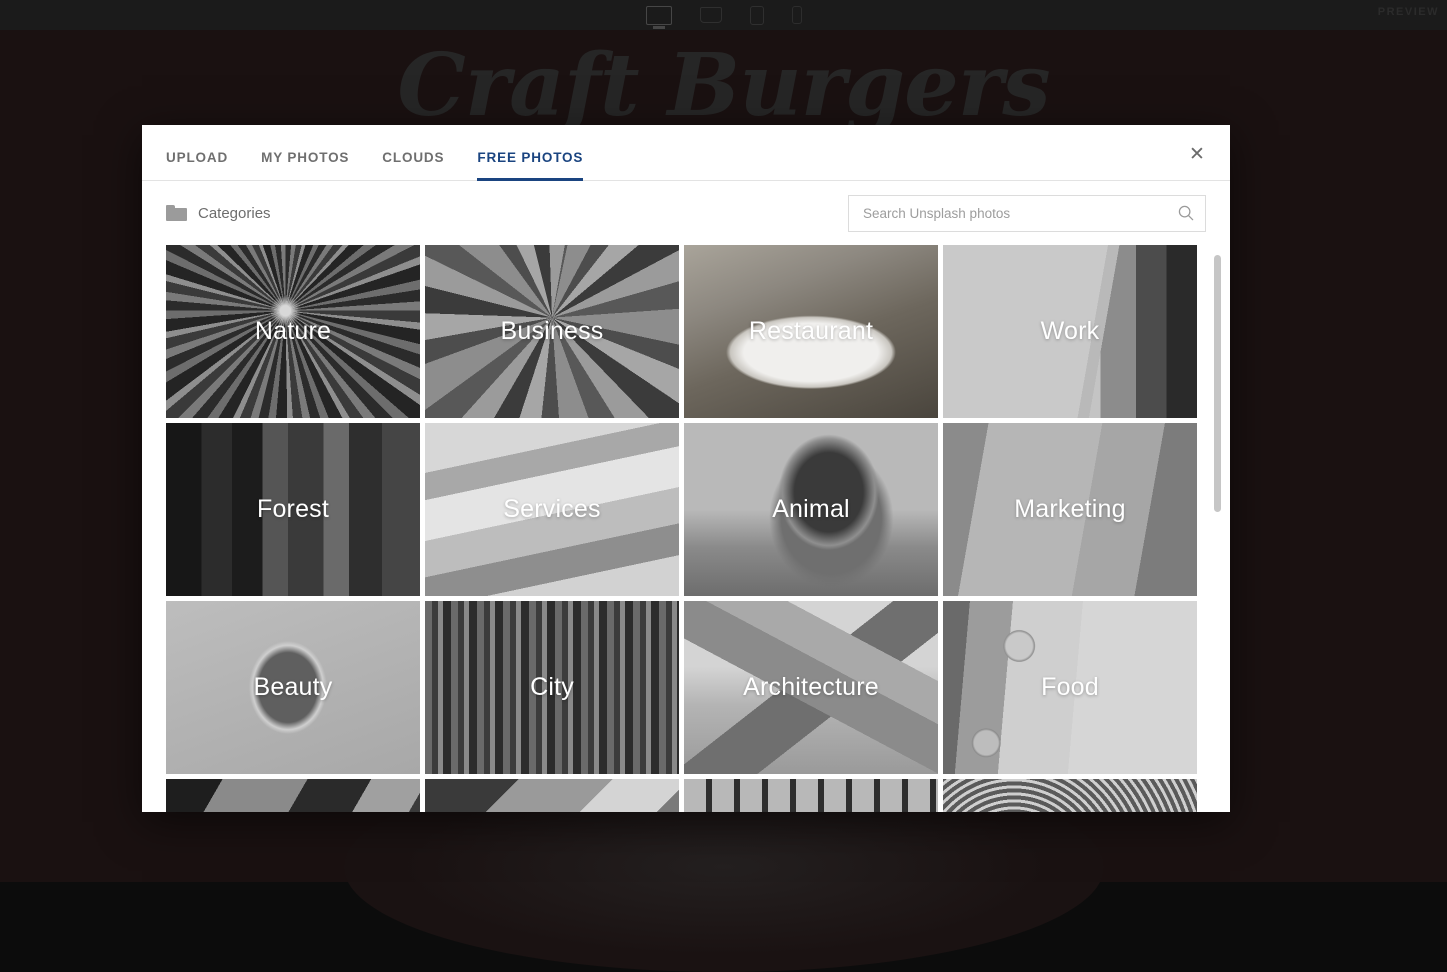 The image size is (1447, 972). What do you see at coordinates (711, 15) in the screenshot?
I see `laptop-preview-icon` at bounding box center [711, 15].